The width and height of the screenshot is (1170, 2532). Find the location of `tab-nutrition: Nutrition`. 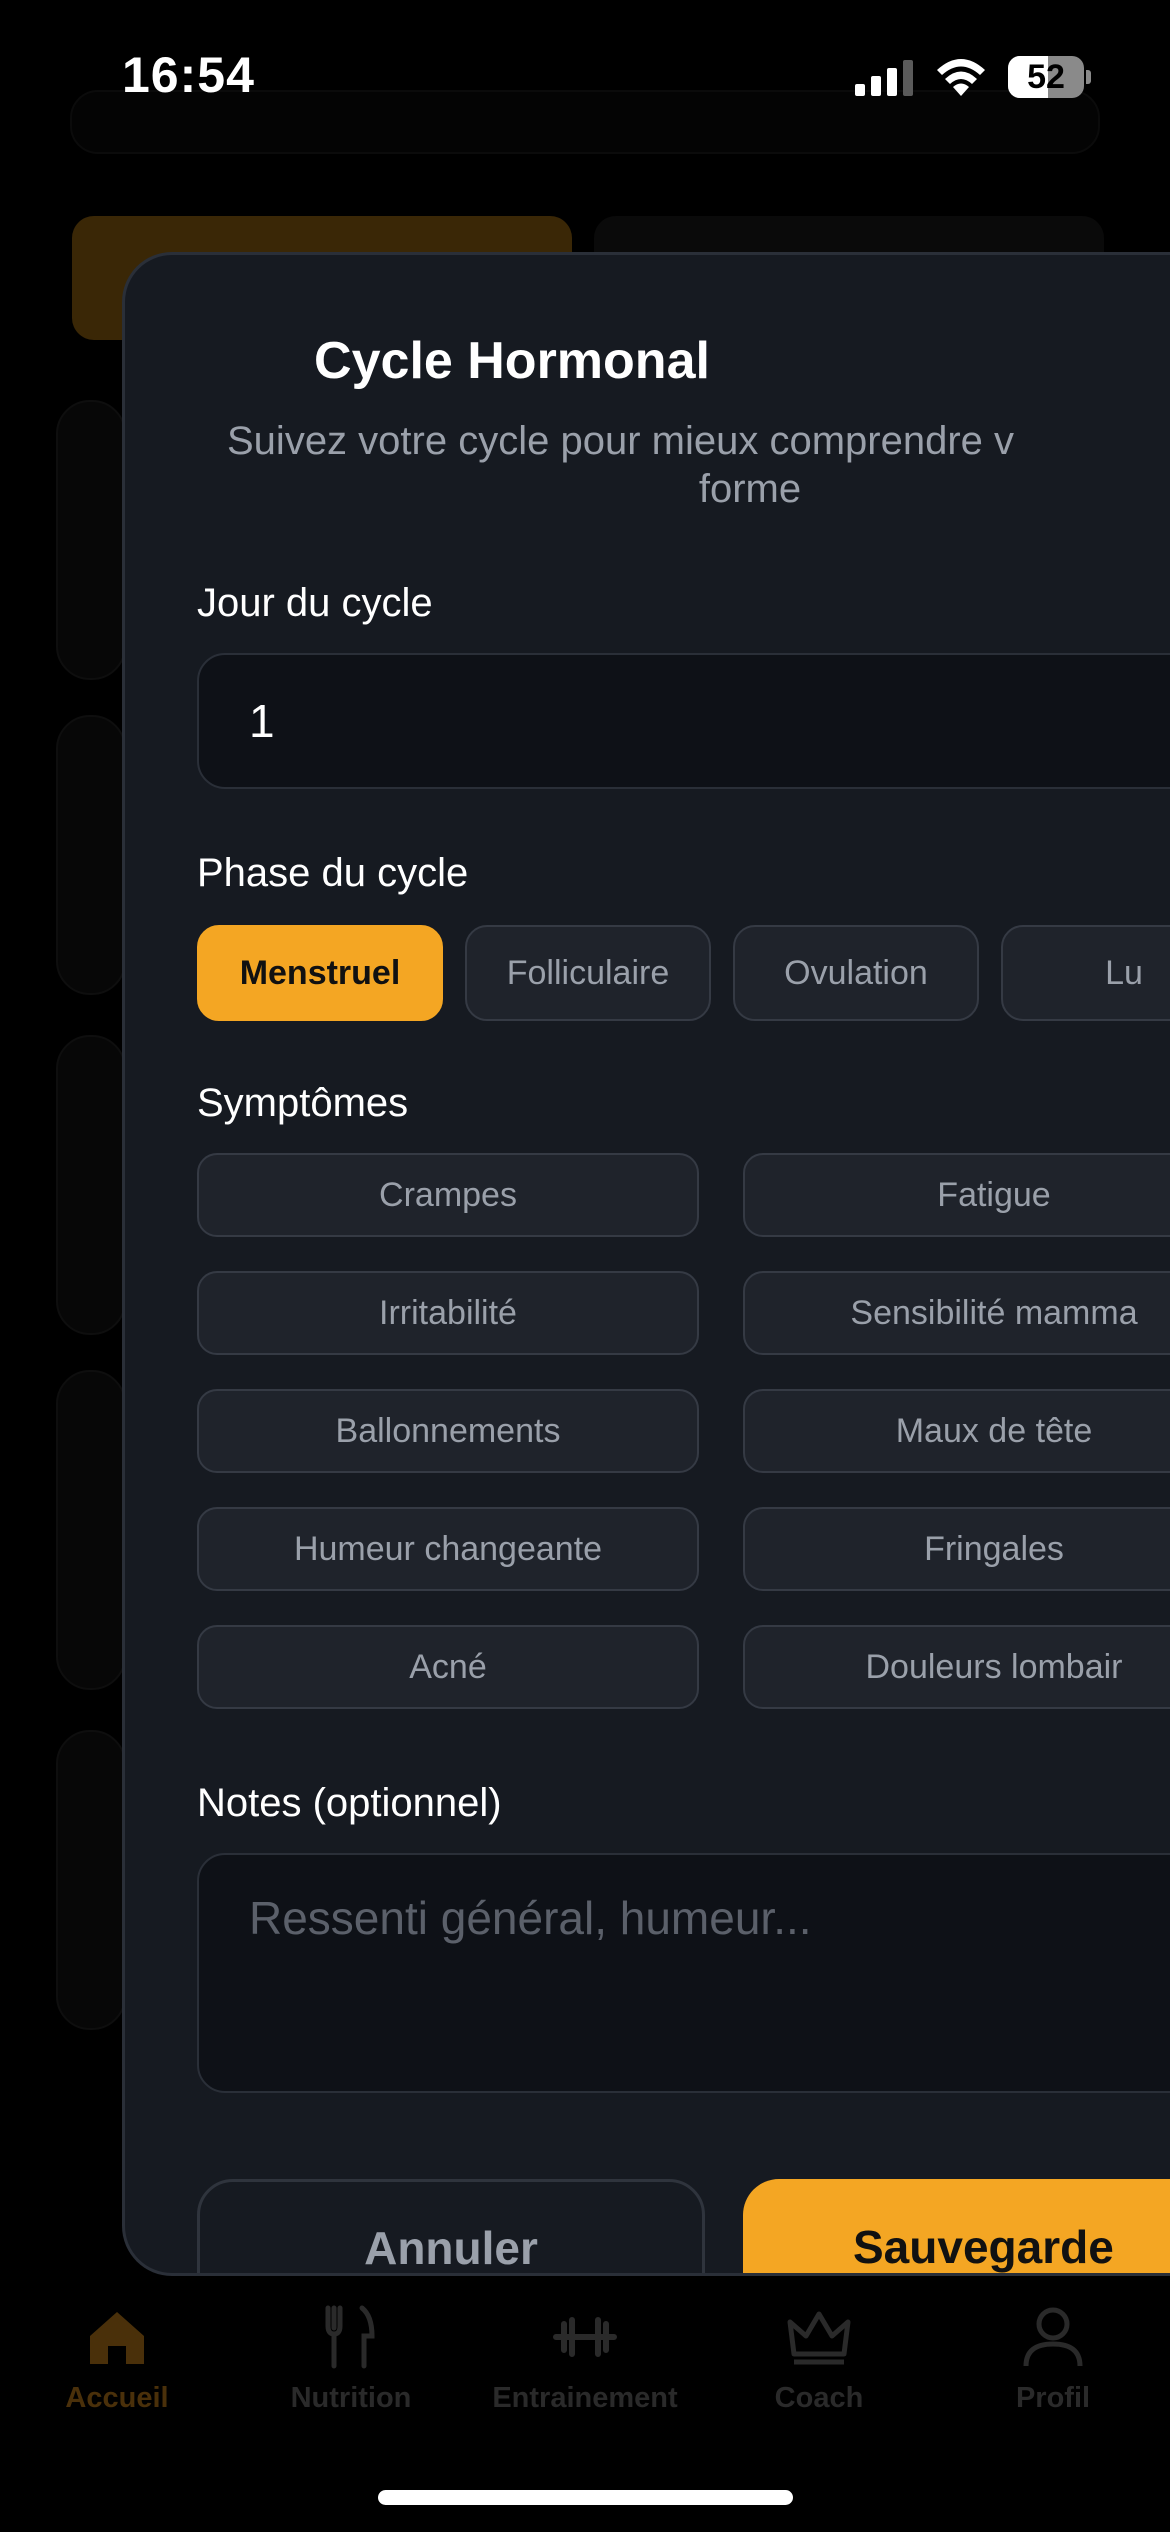

tab-nutrition: Nutrition is located at coordinates (351, 2365).